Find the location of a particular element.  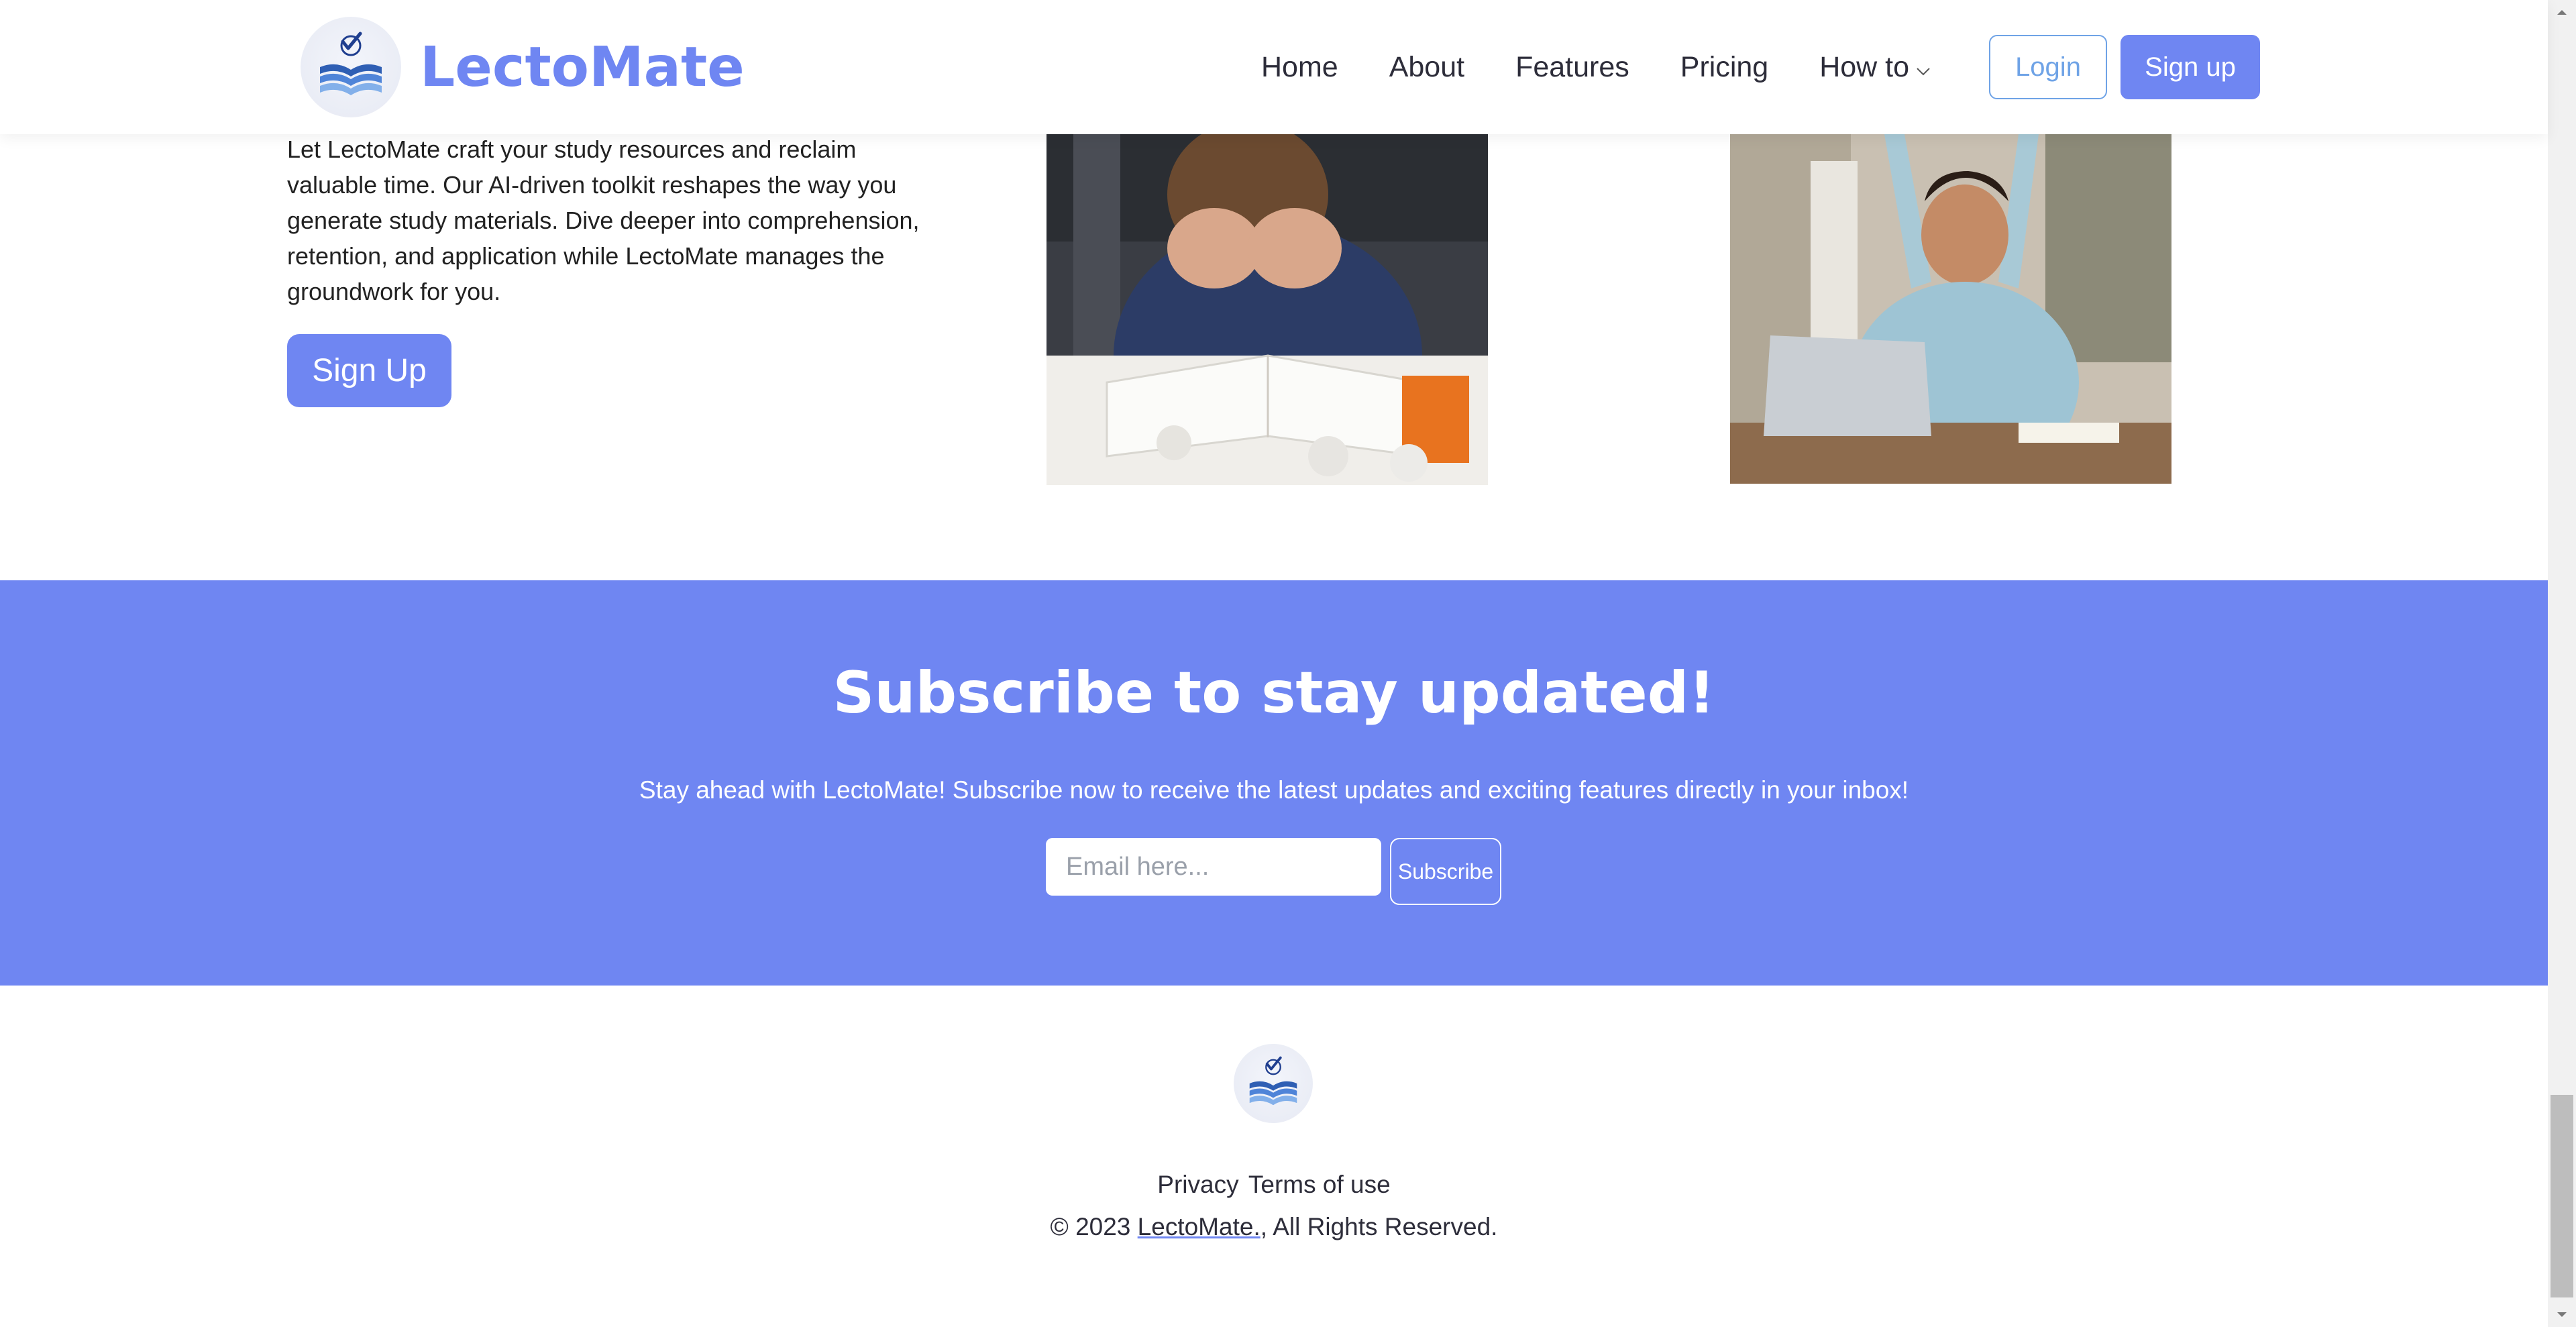

hero-signup-button: Sign Up is located at coordinates (369, 370).